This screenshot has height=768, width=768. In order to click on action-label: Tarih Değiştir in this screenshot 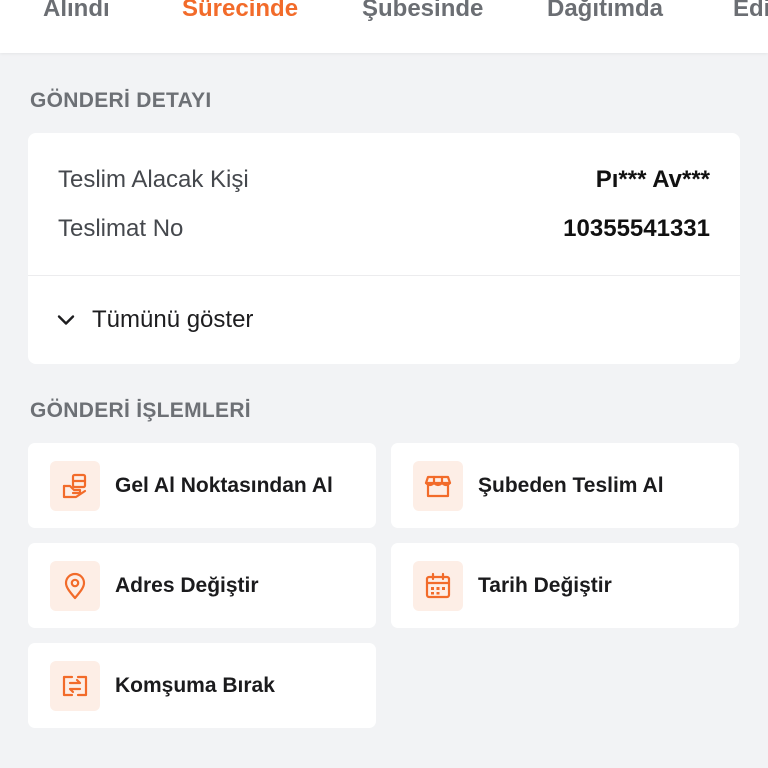, I will do `click(545, 585)`.